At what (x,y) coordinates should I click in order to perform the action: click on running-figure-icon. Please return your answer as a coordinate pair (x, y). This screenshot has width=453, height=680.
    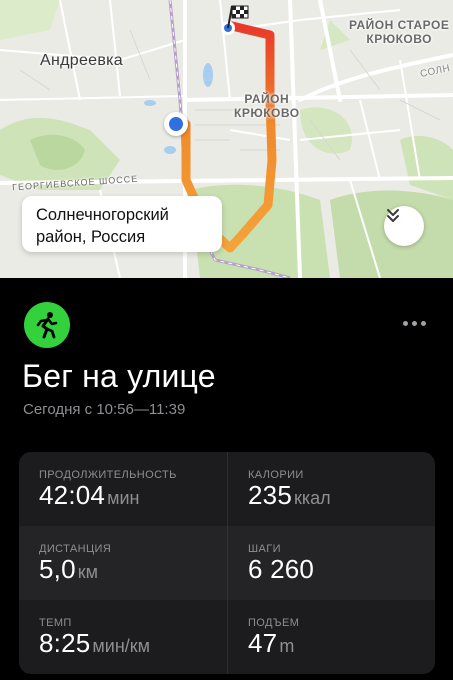
    Looking at the image, I should click on (47, 325).